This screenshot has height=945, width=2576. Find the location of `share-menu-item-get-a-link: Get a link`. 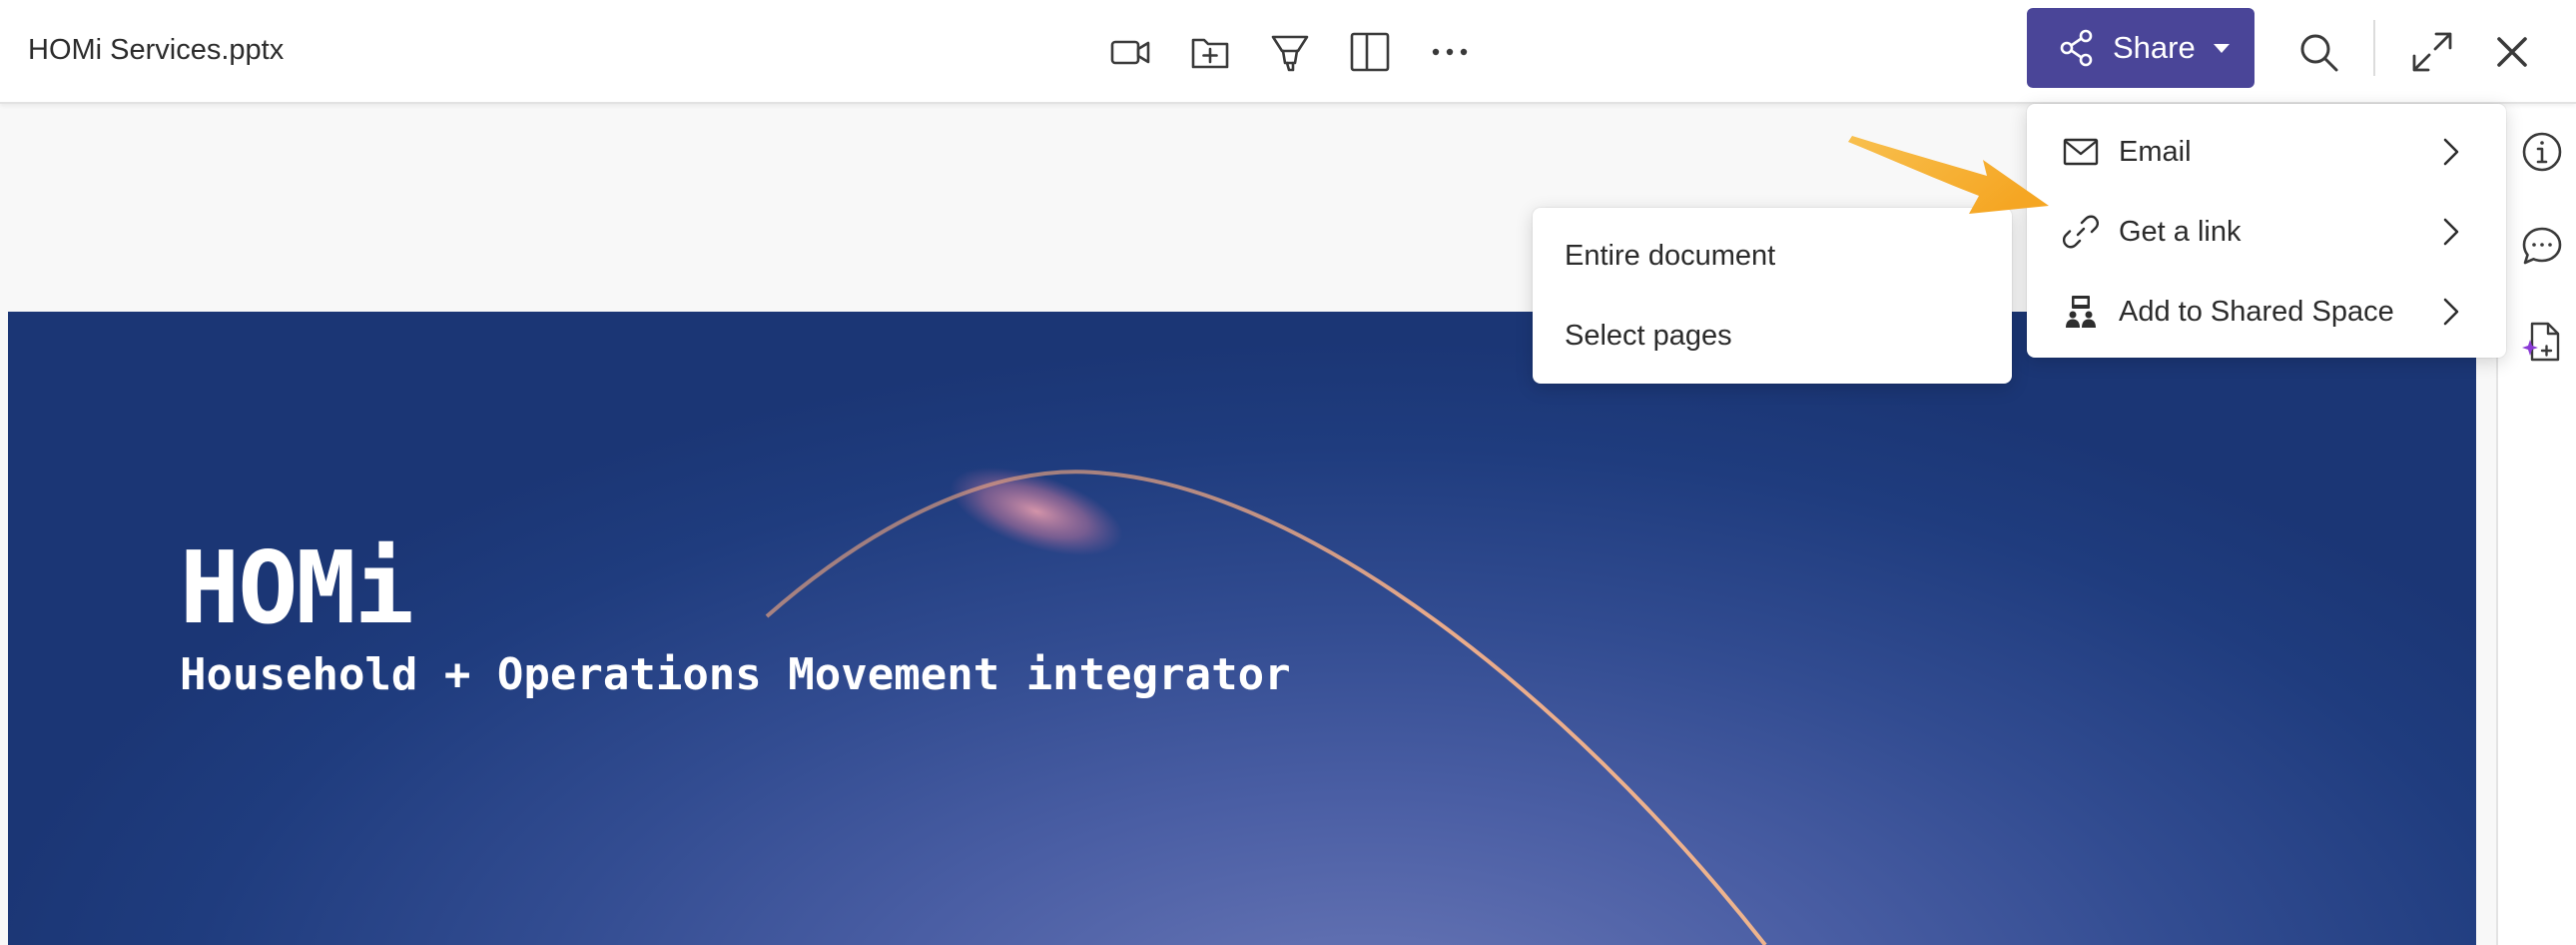

share-menu-item-get-a-link: Get a link is located at coordinates (2266, 232).